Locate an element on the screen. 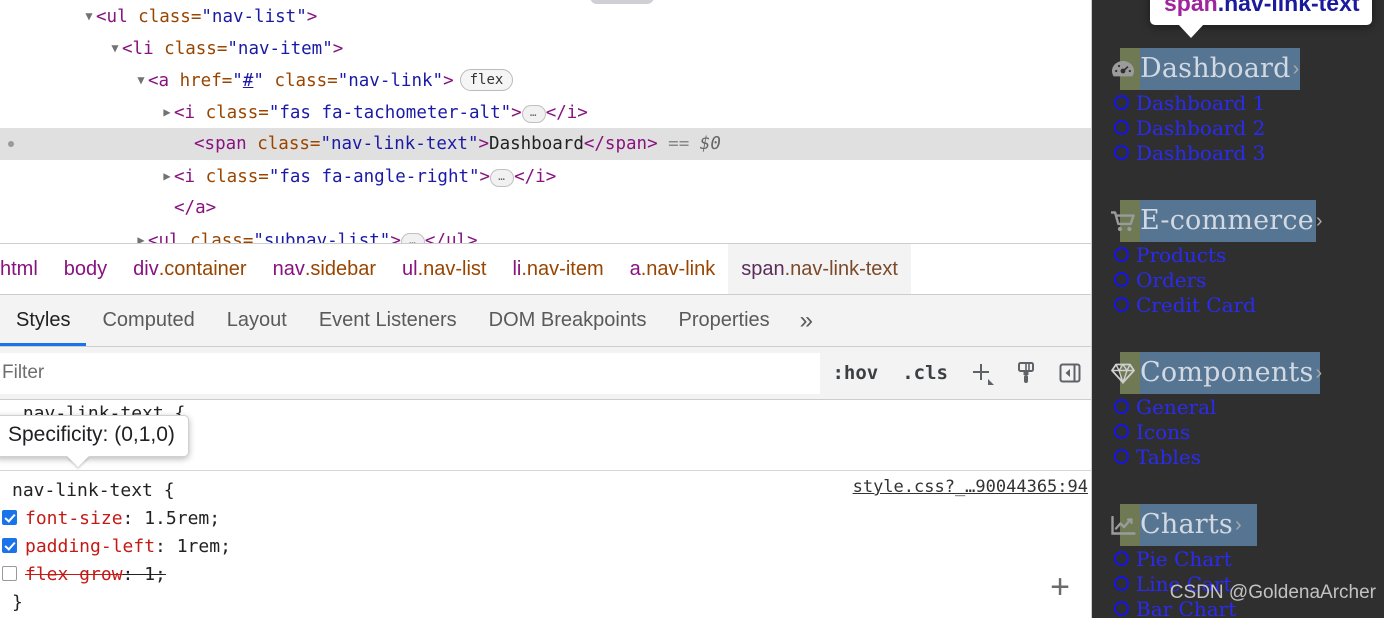 The image size is (1384, 618). subnav-item: Orders is located at coordinates (1238, 279).